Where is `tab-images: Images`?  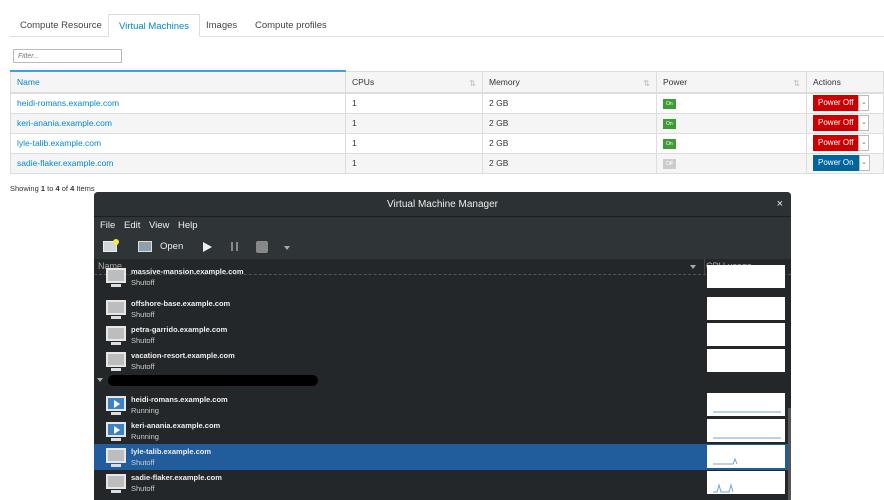
tab-images: Images is located at coordinates (221, 25).